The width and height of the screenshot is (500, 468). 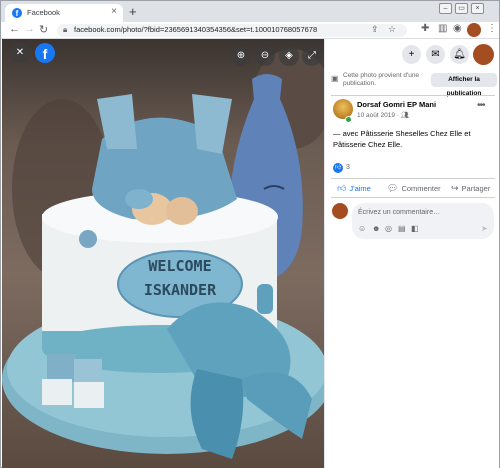 I want to click on like-button: 👍︎ J'aime, so click(x=354, y=188).